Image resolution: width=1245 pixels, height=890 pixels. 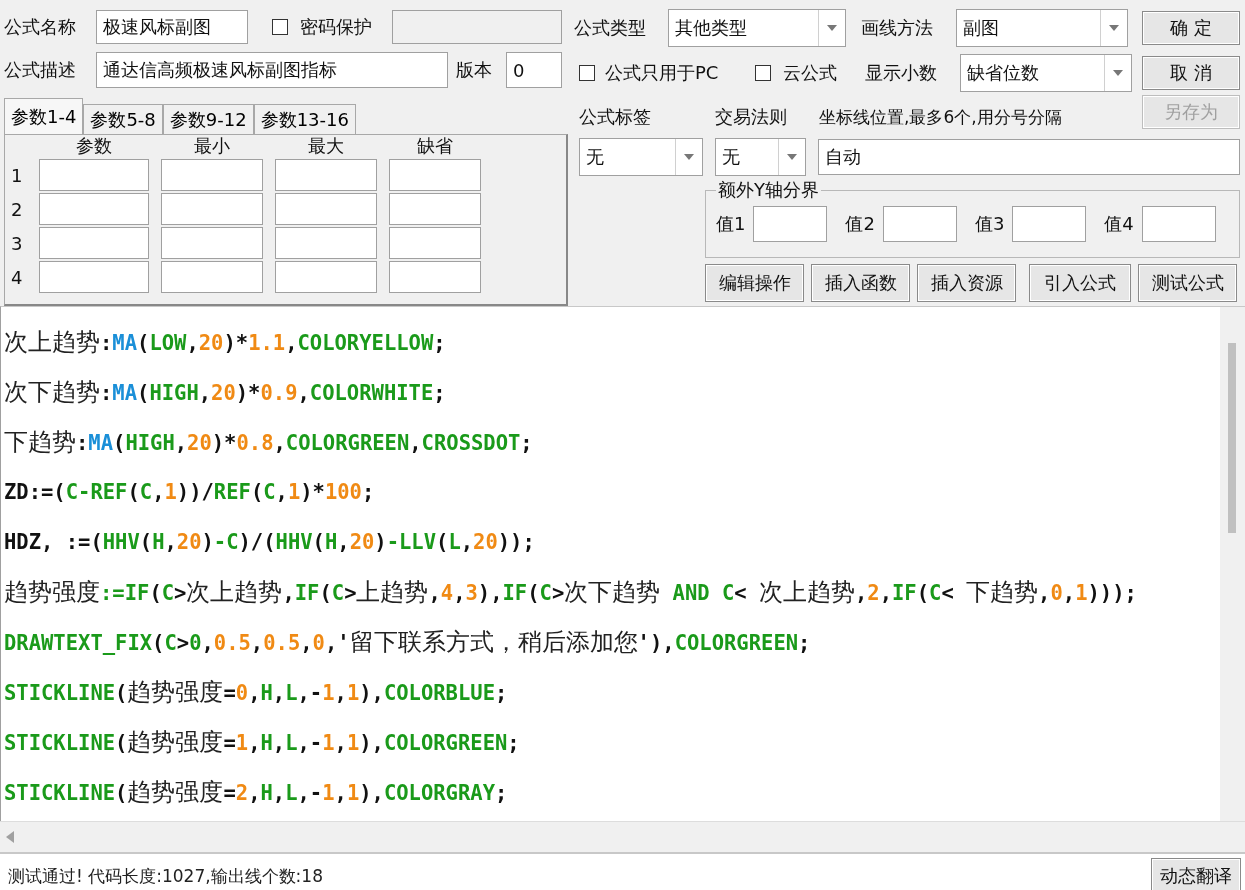 I want to click on action-button: 插入资源, so click(x=966, y=283).